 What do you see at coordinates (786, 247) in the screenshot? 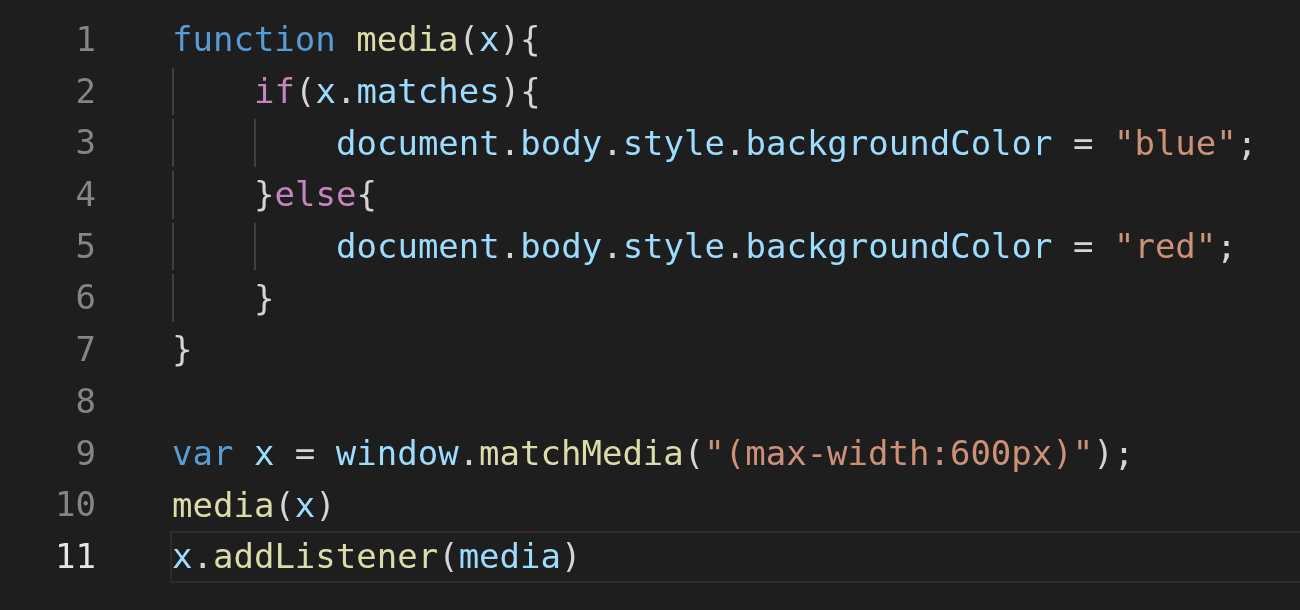
I see `code-line: document.body.style.backgroundColor = "red";` at bounding box center [786, 247].